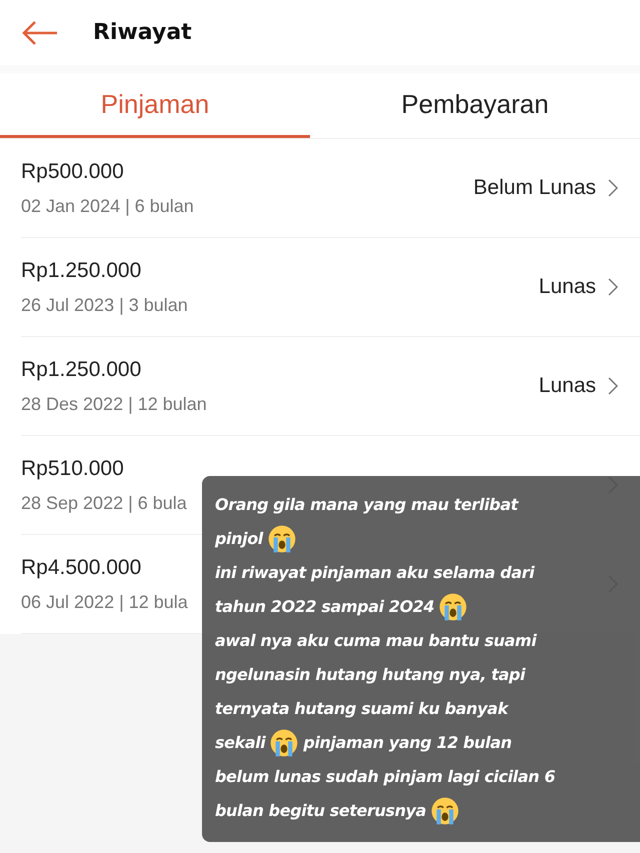 This screenshot has height=853, width=640. Describe the element at coordinates (361, 709) in the screenshot. I see `caption-text: ternyata hutang suami ku banyak` at that location.